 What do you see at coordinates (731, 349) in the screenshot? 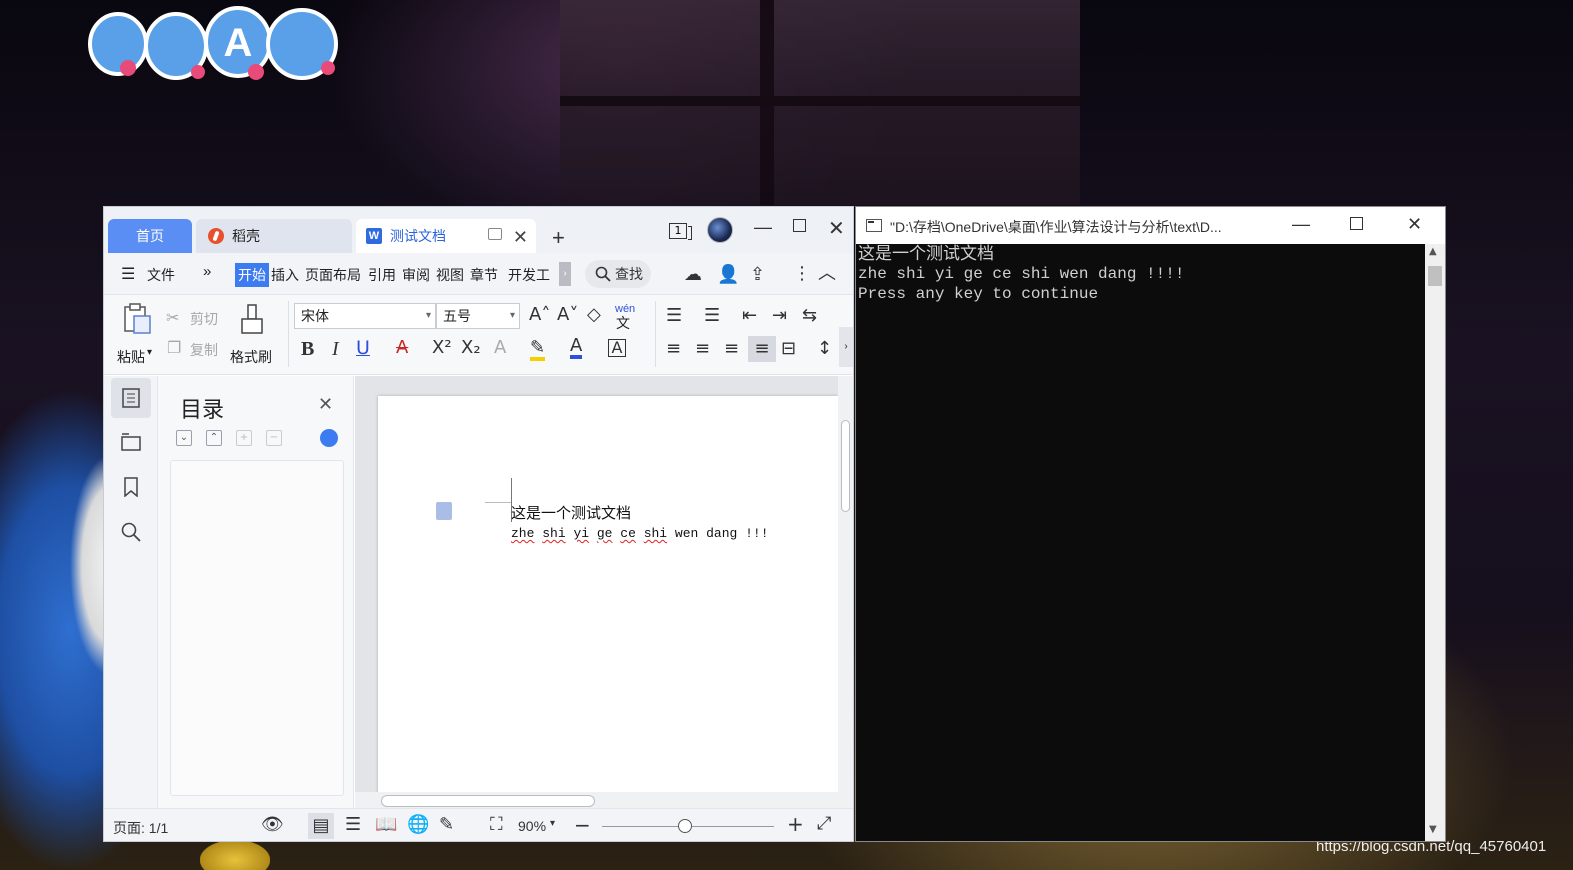
I see `align-right-icon: ≡` at bounding box center [731, 349].